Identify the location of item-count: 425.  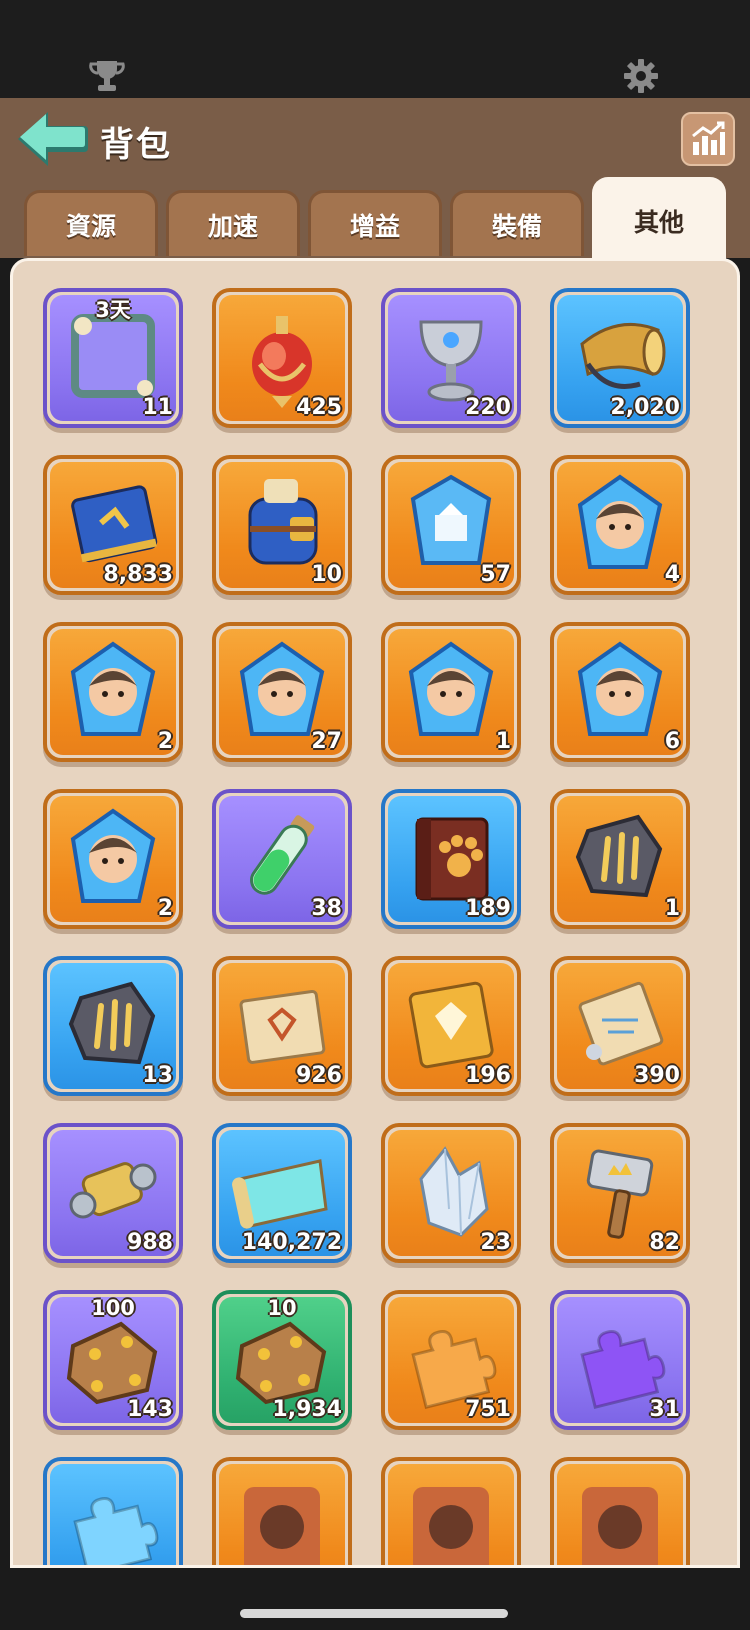
(319, 407).